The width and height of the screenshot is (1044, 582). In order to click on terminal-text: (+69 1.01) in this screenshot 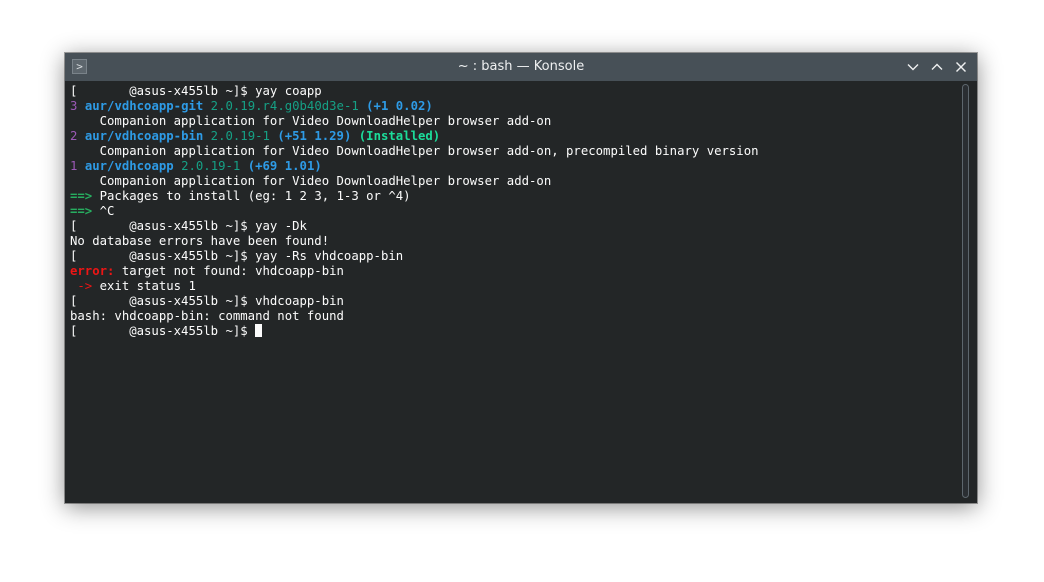, I will do `click(284, 166)`.